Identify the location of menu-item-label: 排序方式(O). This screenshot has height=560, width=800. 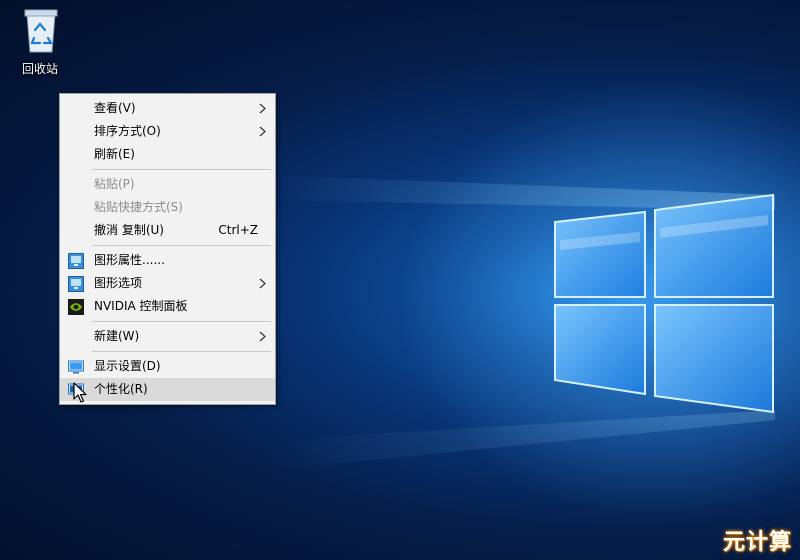
(127, 131).